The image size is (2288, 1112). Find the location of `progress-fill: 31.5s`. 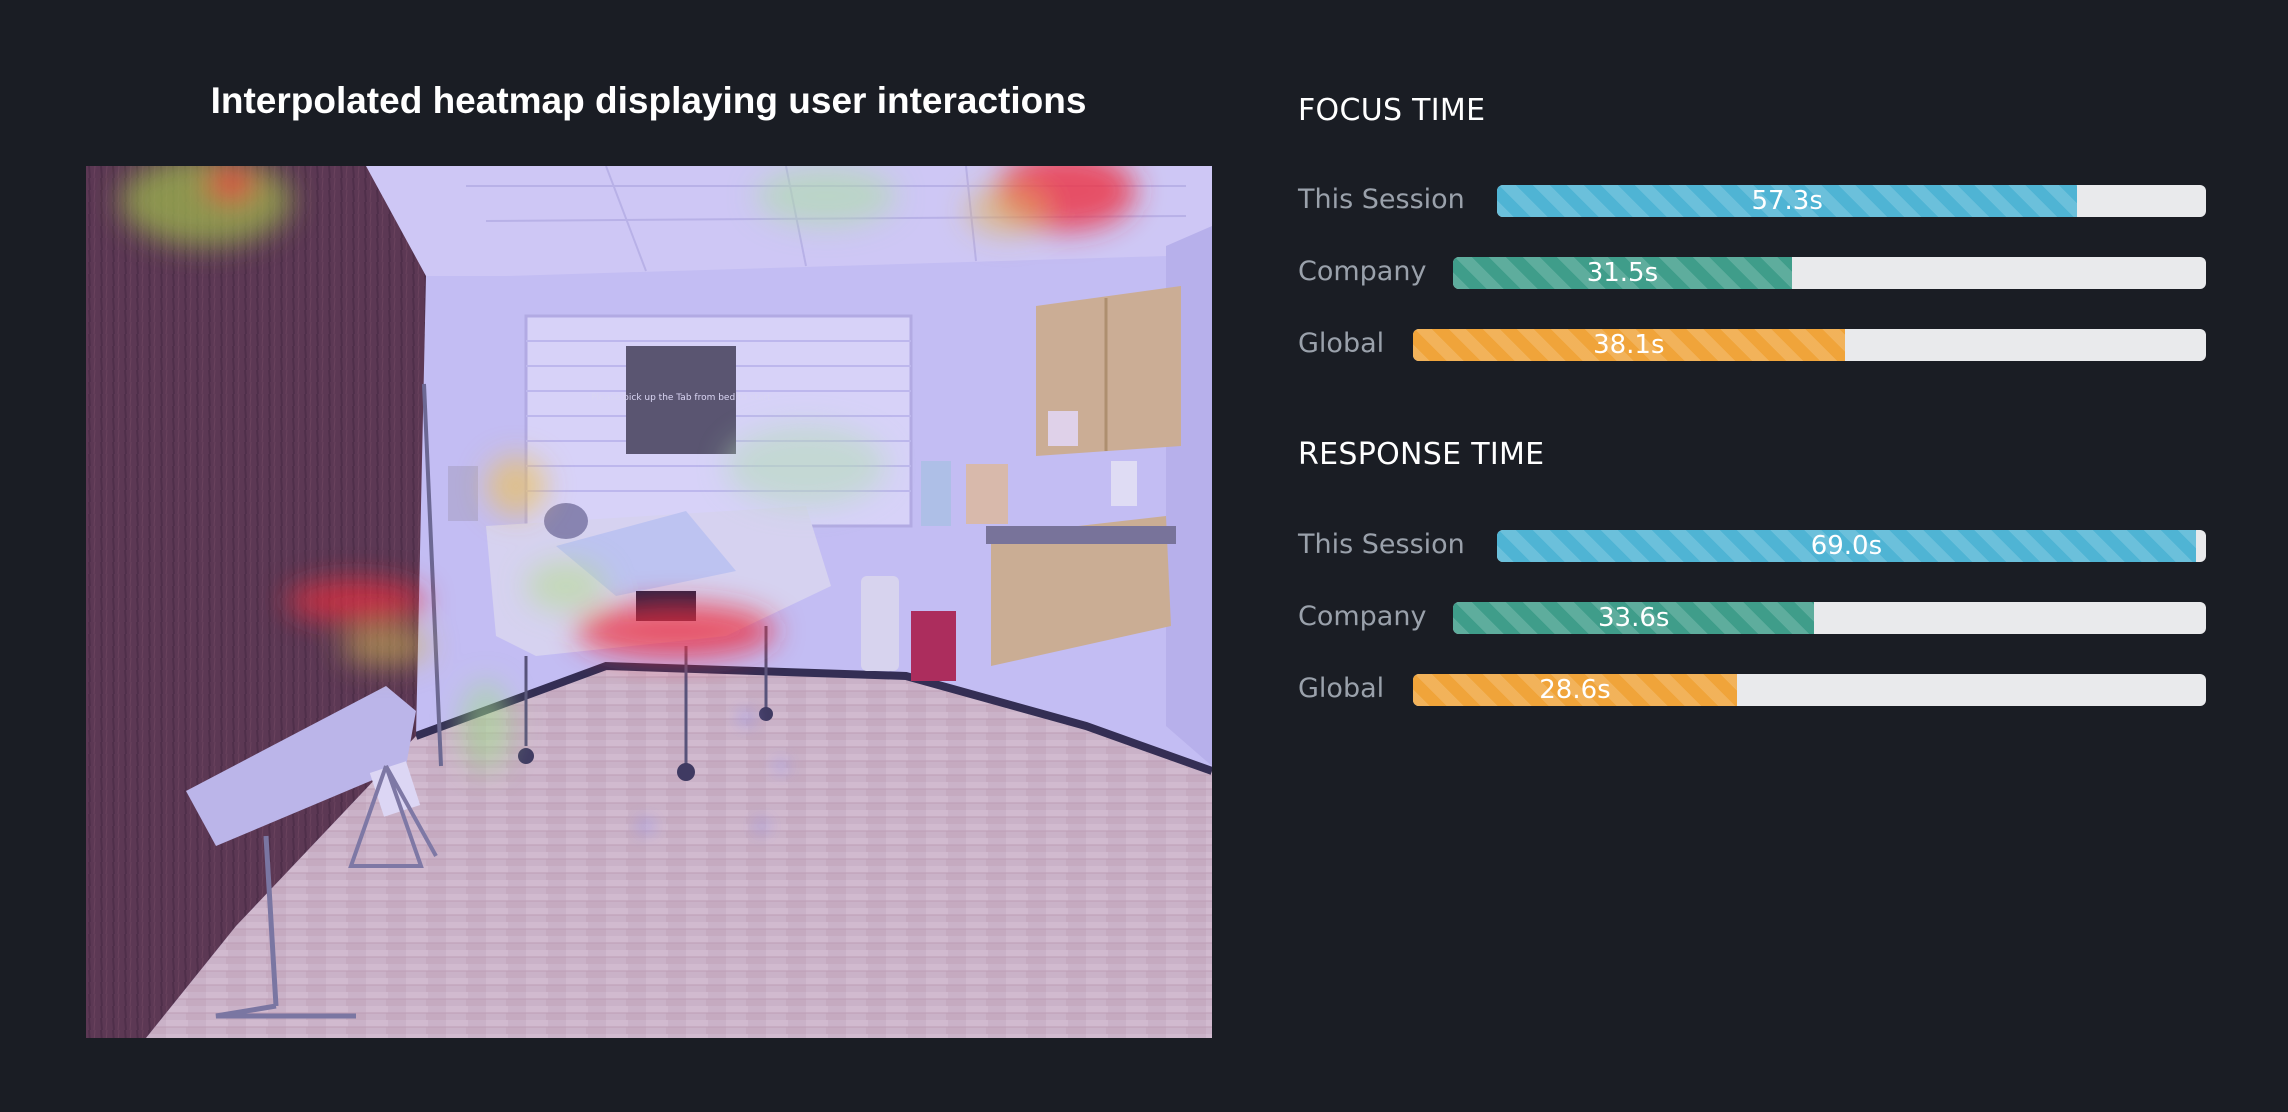

progress-fill: 31.5s is located at coordinates (1622, 273).